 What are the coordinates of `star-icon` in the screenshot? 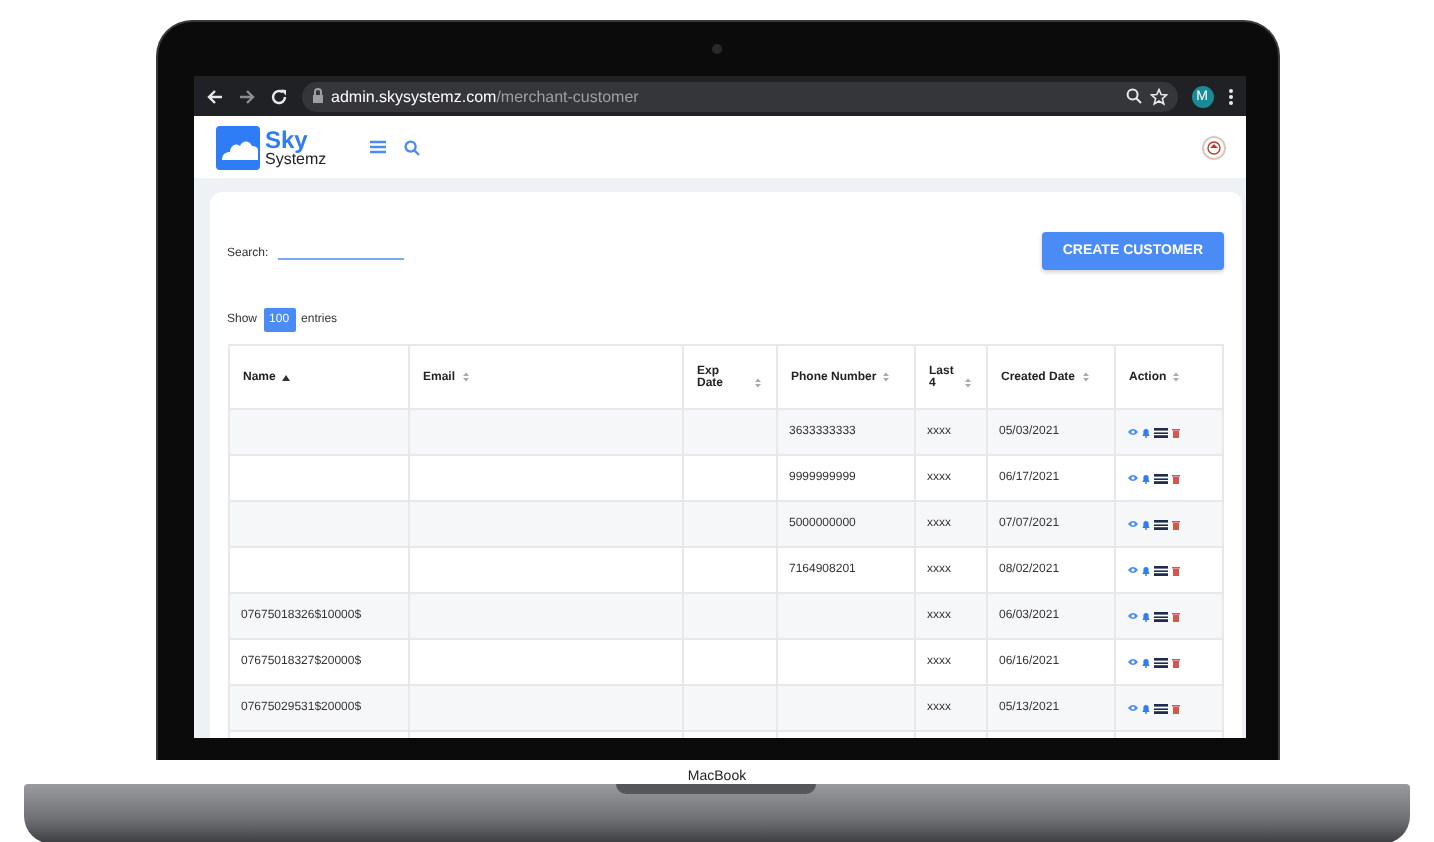 It's located at (1158, 96).